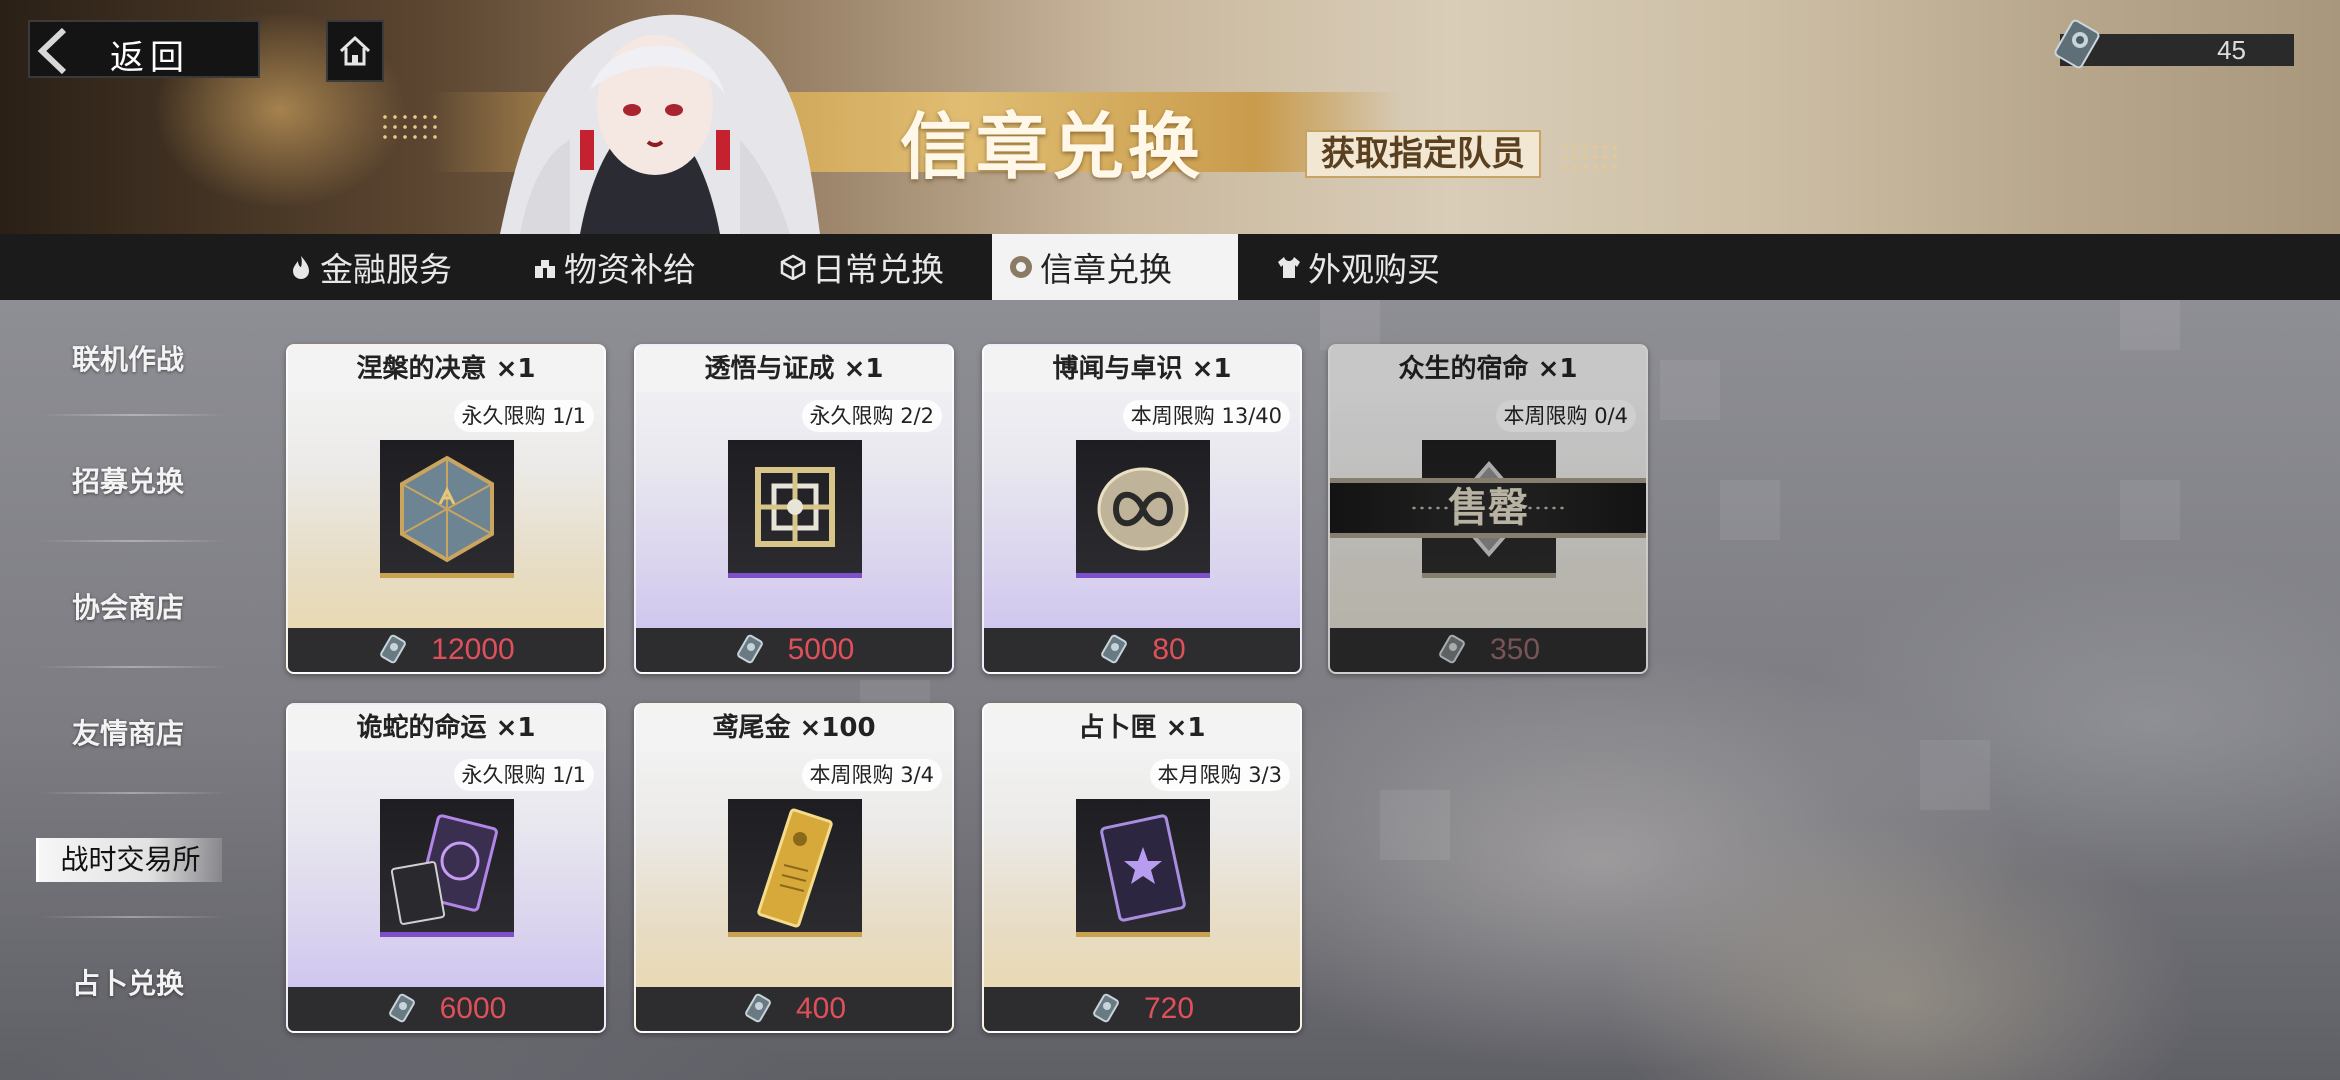 The height and width of the screenshot is (1080, 2340). I want to click on price-bar: 400, so click(794, 1009).